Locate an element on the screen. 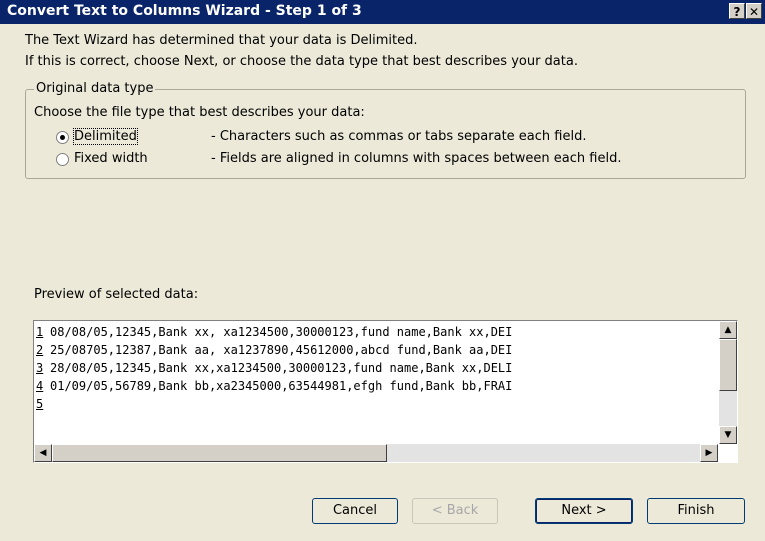 The width and height of the screenshot is (765, 541). vertical-scroll-thumb is located at coordinates (728, 365).